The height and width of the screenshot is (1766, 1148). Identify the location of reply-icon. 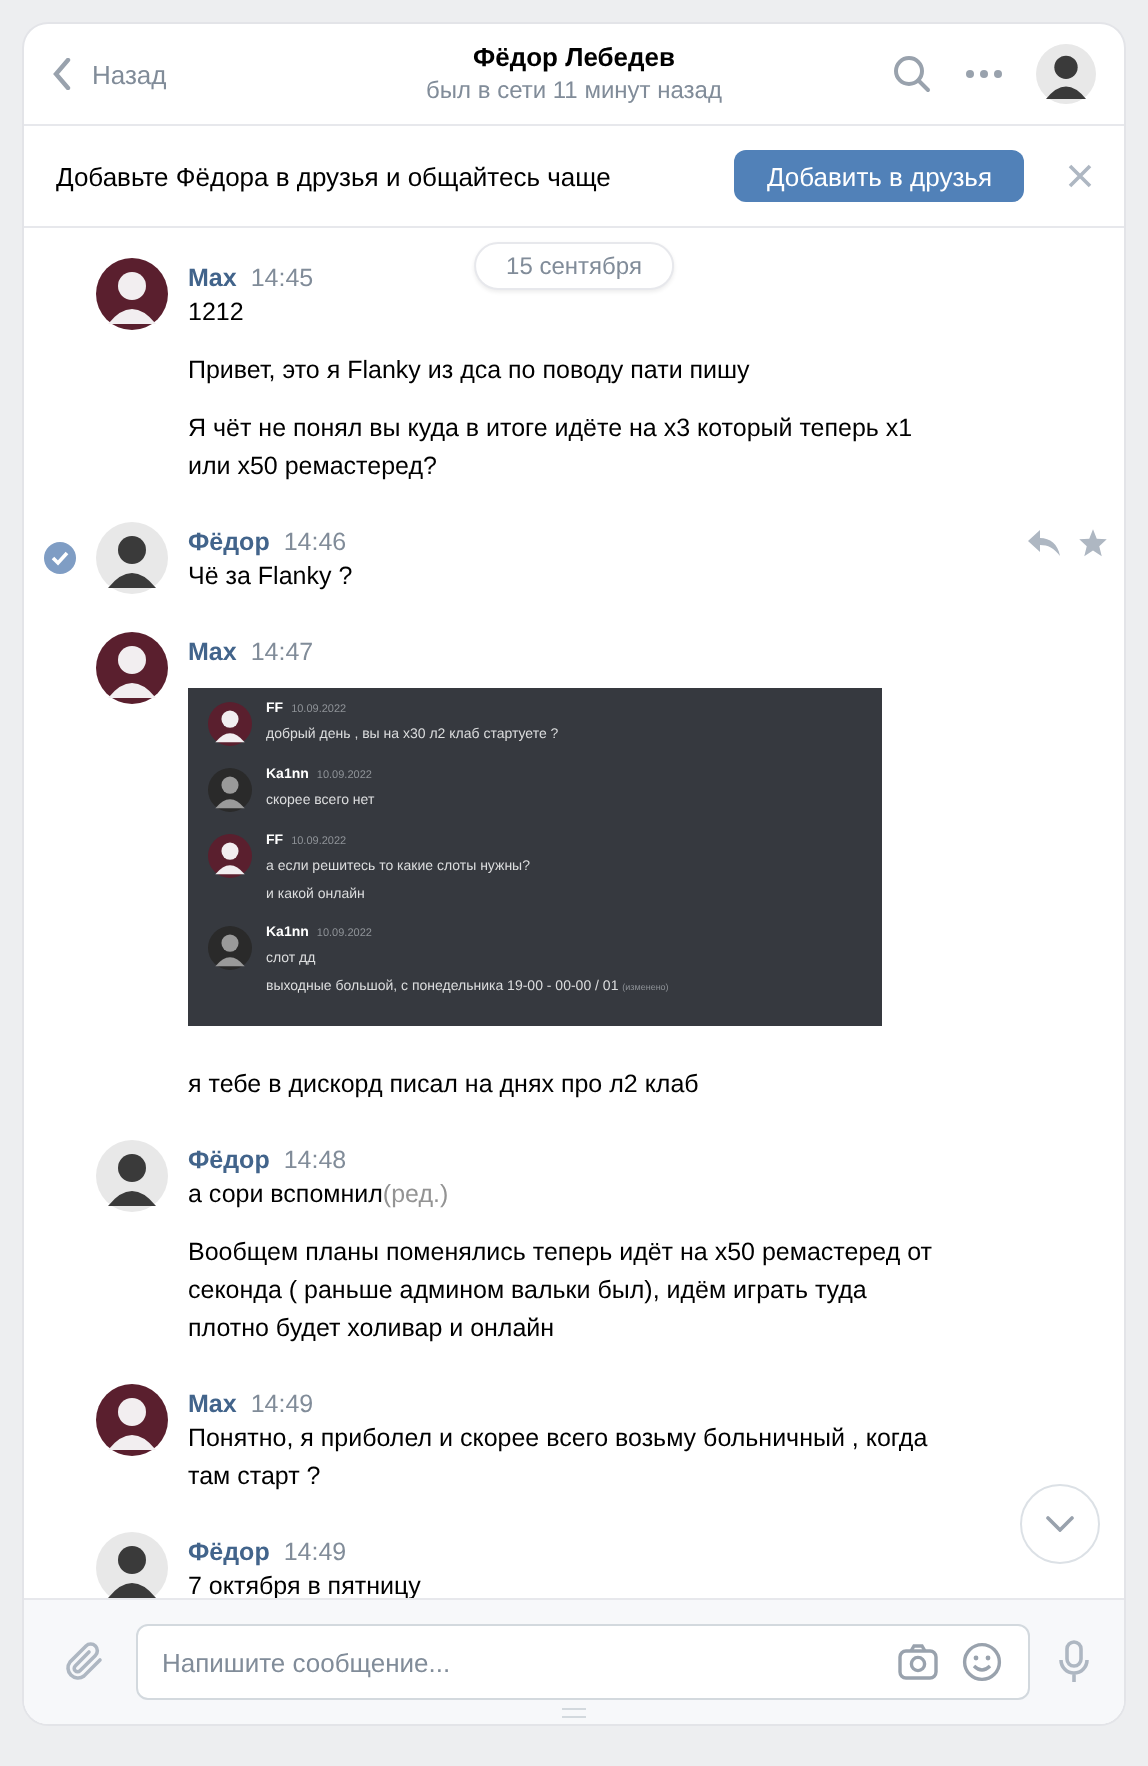
(1044, 542).